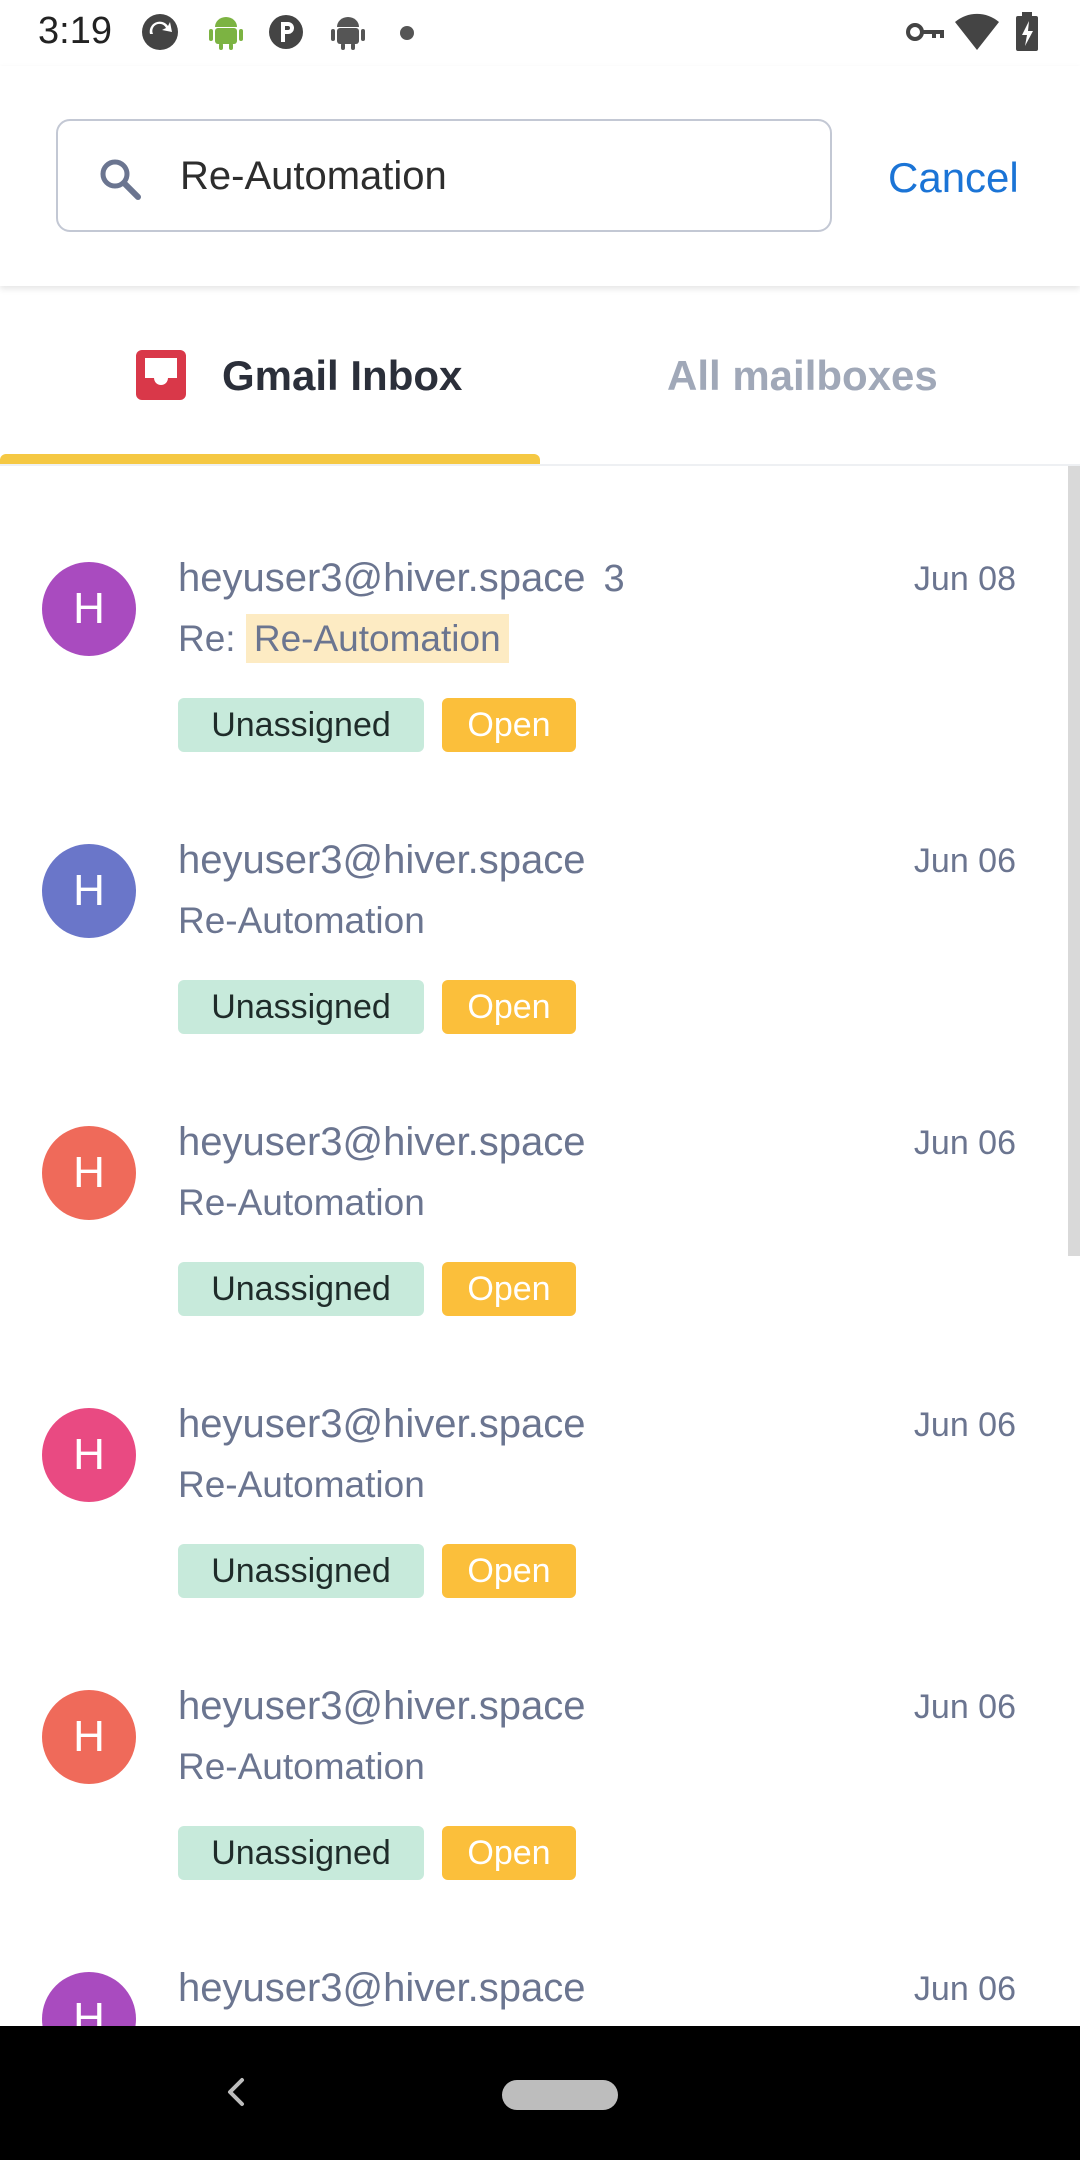 The width and height of the screenshot is (1080, 2160). Describe the element at coordinates (377, 638) in the screenshot. I see `subject-match-highlight: Re-Automation` at that location.